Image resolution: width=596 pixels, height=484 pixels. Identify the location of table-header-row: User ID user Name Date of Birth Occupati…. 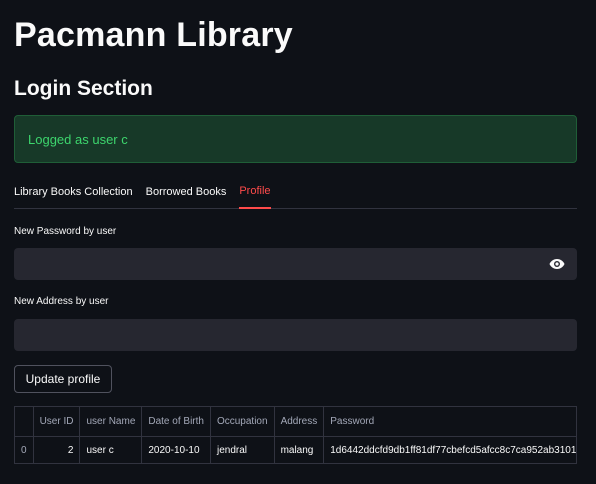
(295, 422).